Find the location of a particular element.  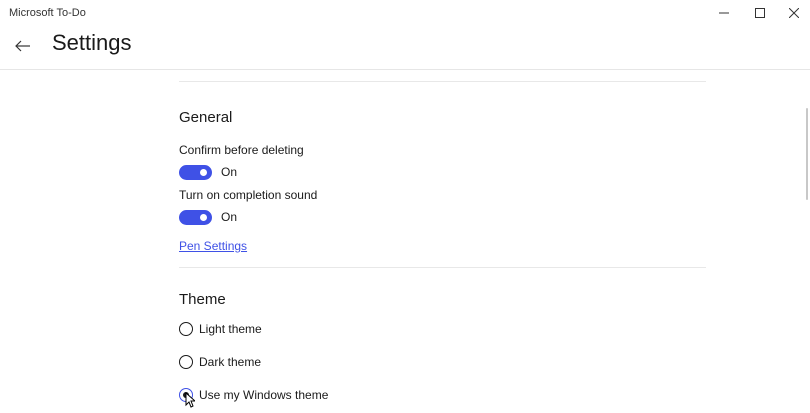

windows-theme-label: Use my Windows theme is located at coordinates (264, 395).